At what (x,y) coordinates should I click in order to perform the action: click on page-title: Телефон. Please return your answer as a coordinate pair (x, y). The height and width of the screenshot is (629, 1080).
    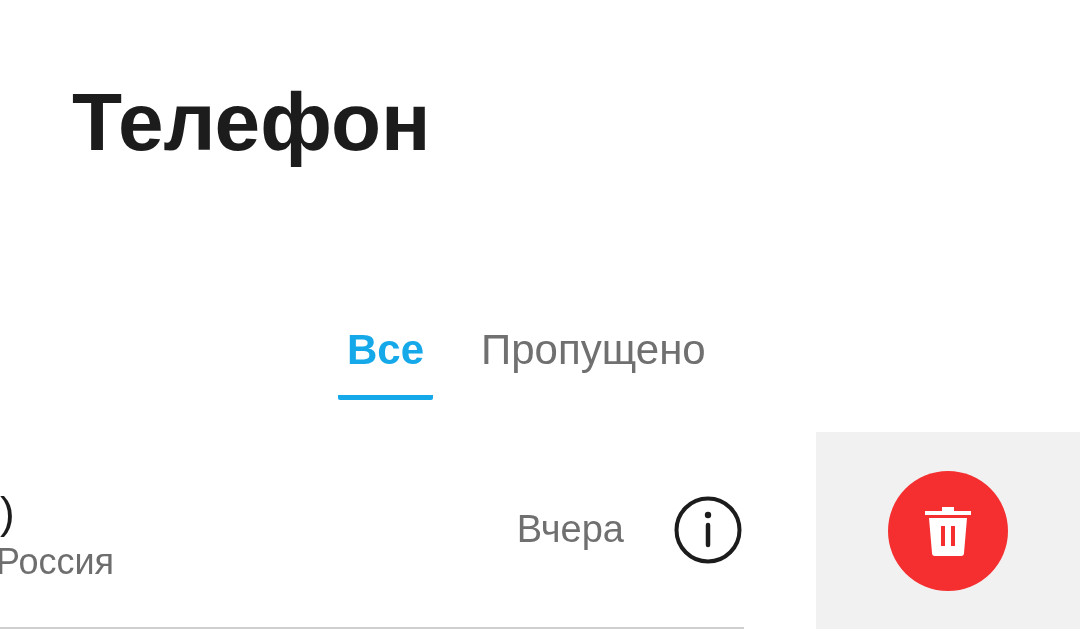
    Looking at the image, I should click on (251, 122).